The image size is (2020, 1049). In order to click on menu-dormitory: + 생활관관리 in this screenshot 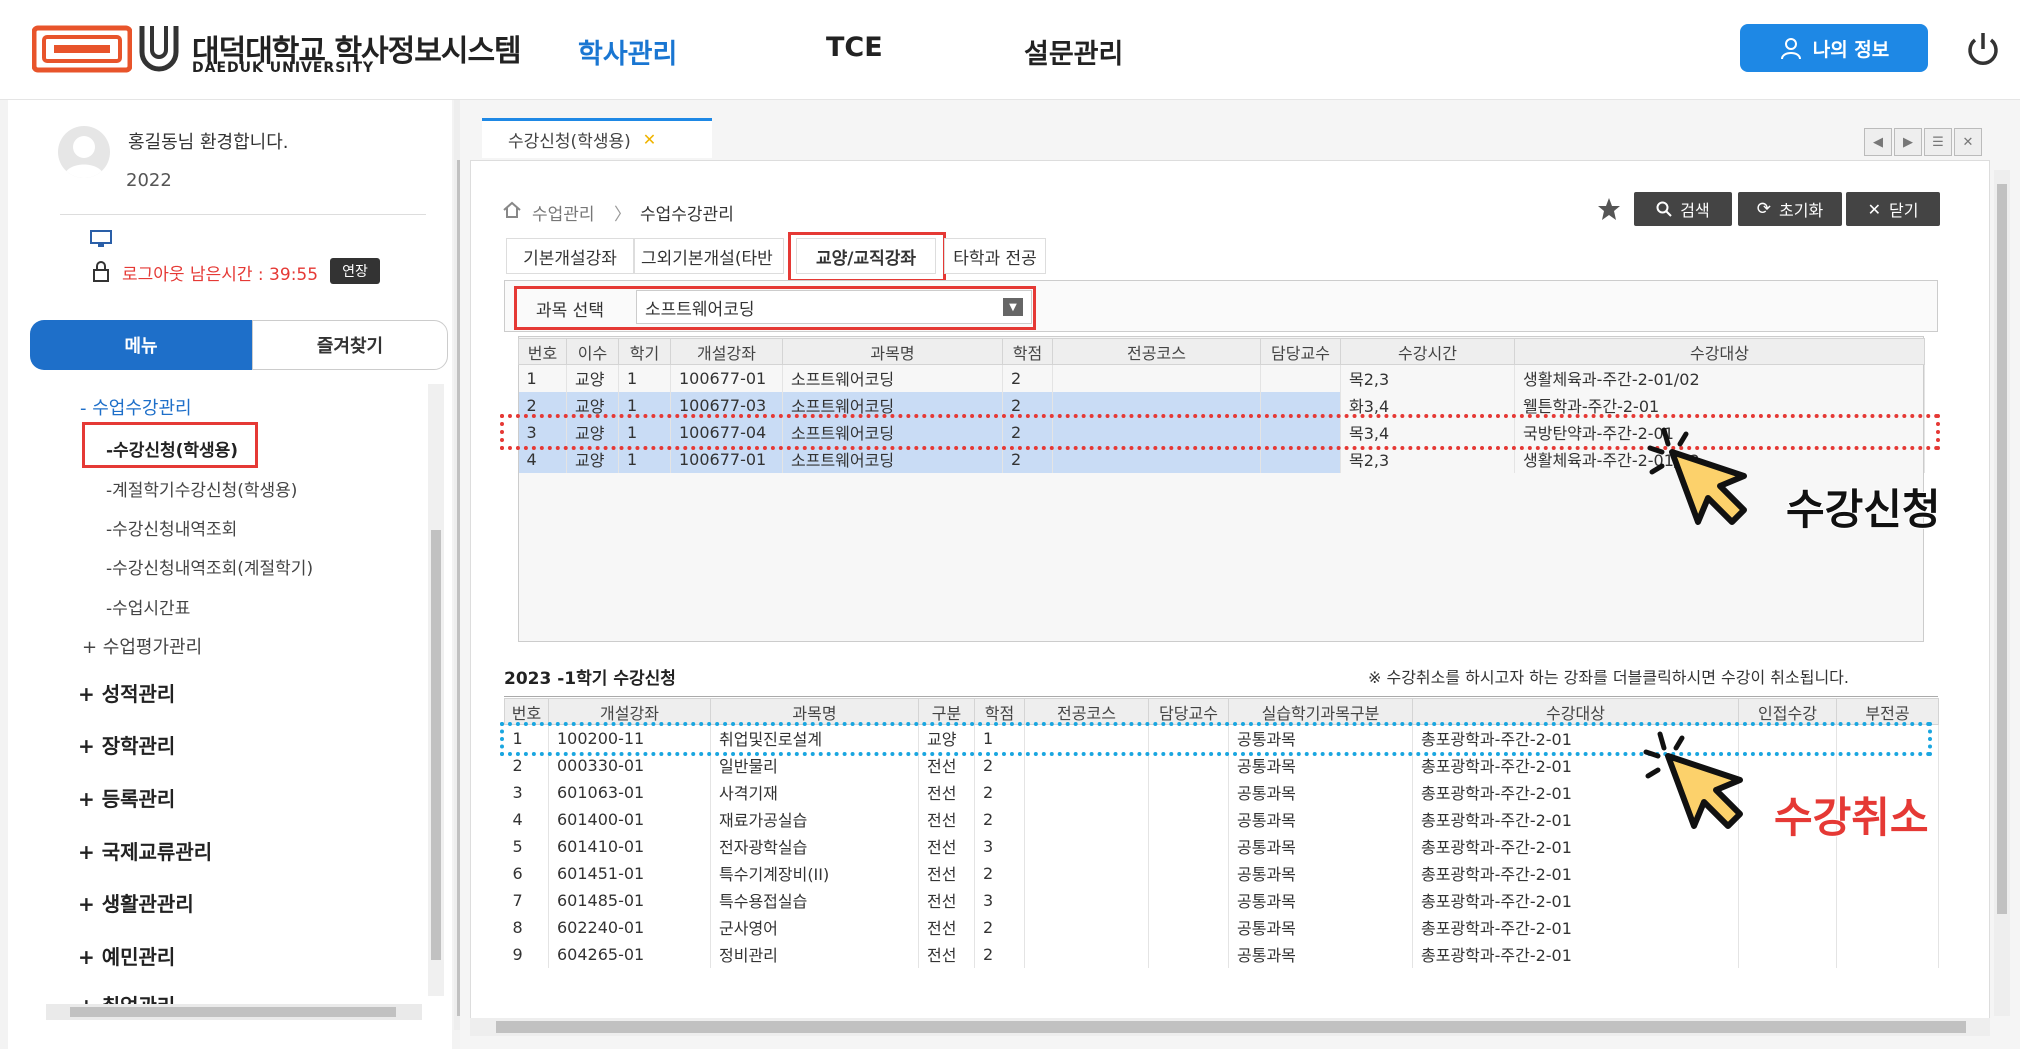, I will do `click(136, 902)`.